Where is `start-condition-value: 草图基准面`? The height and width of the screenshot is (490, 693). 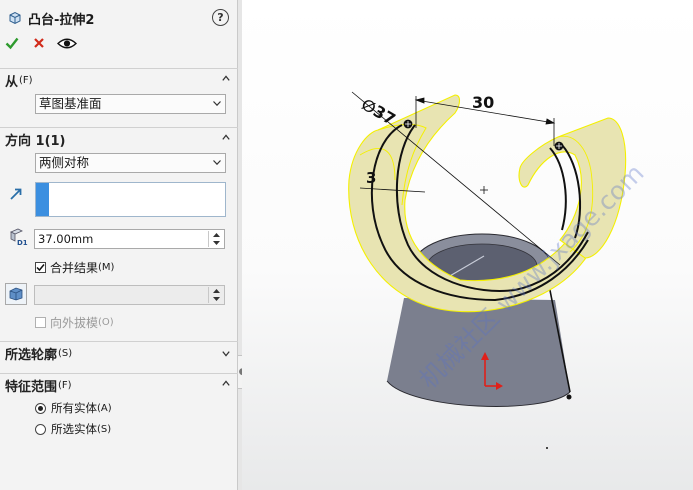
start-condition-value: 草图基准面 is located at coordinates (70, 103).